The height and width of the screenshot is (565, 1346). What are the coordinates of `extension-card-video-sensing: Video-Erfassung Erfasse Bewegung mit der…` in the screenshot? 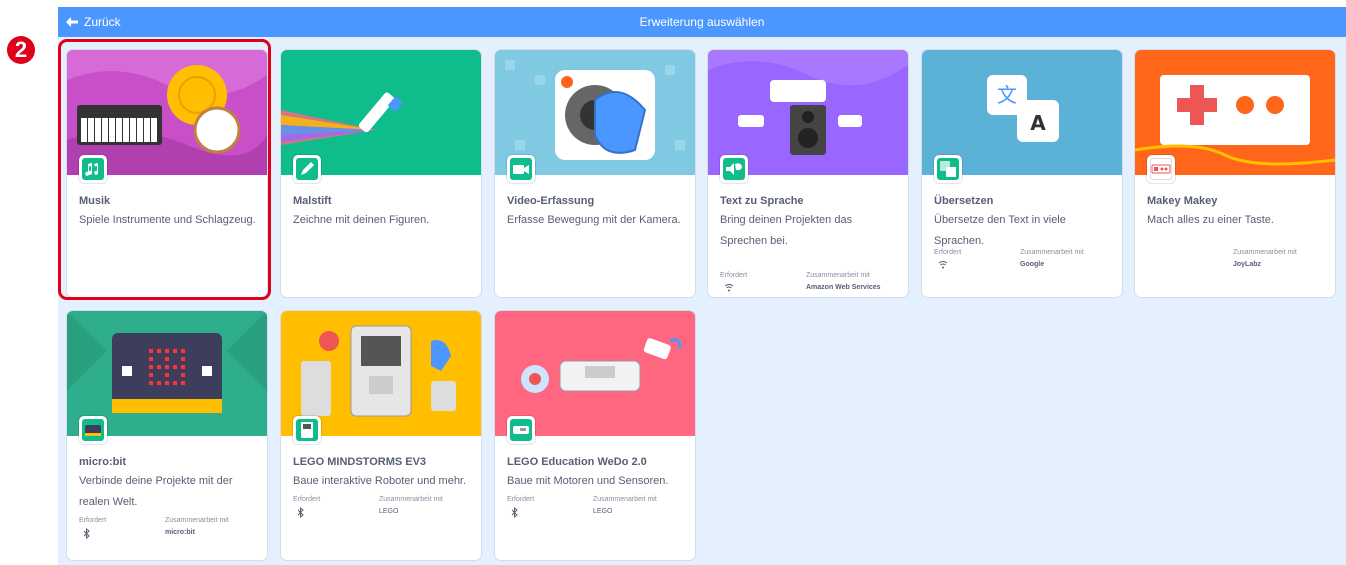 It's located at (595, 173).